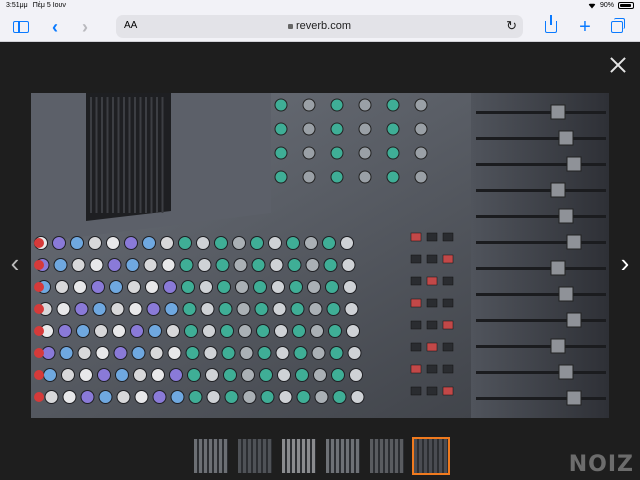 The width and height of the screenshot is (640, 480). Describe the element at coordinates (625, 5) in the screenshot. I see `battery-level-fill` at that location.